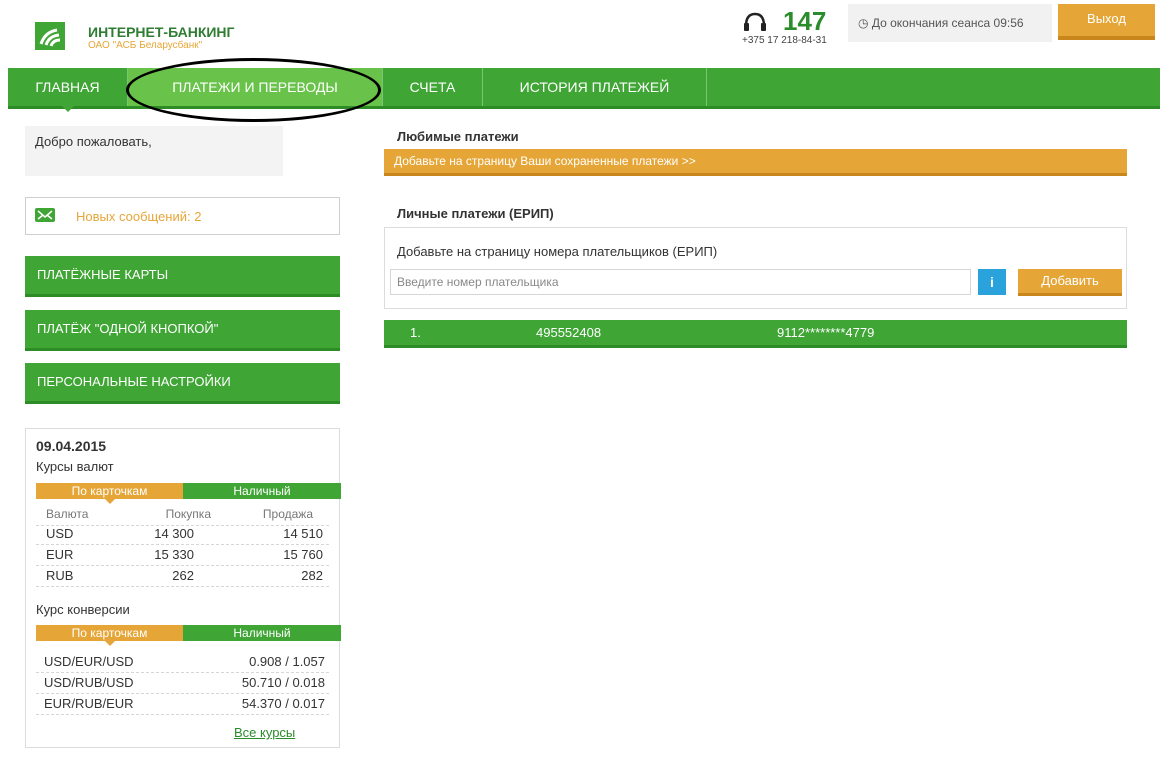 This screenshot has height=760, width=1160. What do you see at coordinates (68, 90) in the screenshot?
I see `tab-main: ГЛАВНАЯ` at bounding box center [68, 90].